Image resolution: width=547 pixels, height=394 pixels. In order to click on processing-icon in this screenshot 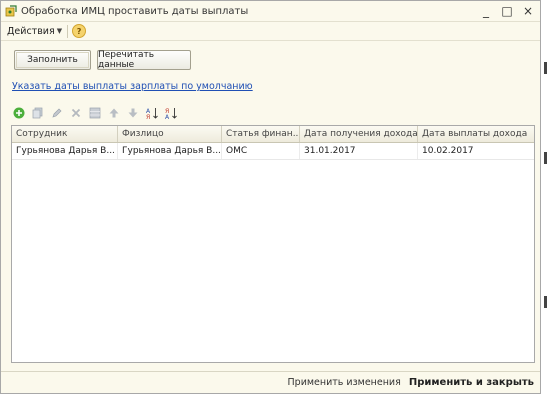, I will do `click(11, 11)`.